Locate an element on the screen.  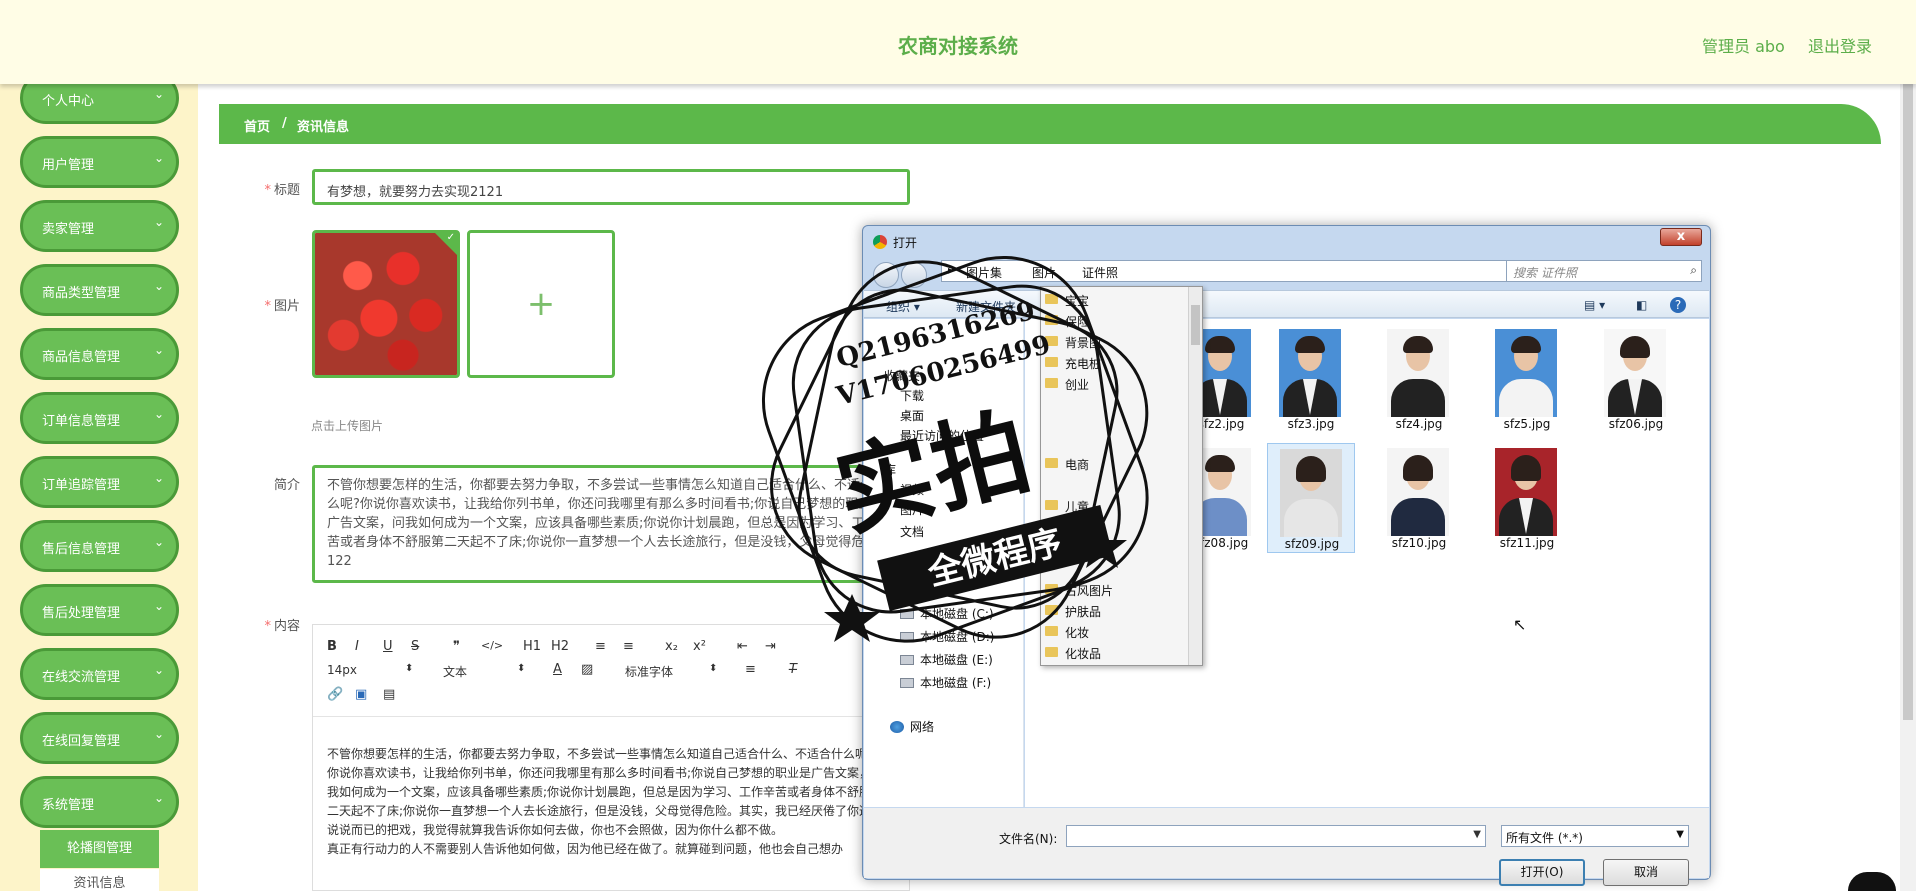
video-icon: ▤ is located at coordinates (389, 694).